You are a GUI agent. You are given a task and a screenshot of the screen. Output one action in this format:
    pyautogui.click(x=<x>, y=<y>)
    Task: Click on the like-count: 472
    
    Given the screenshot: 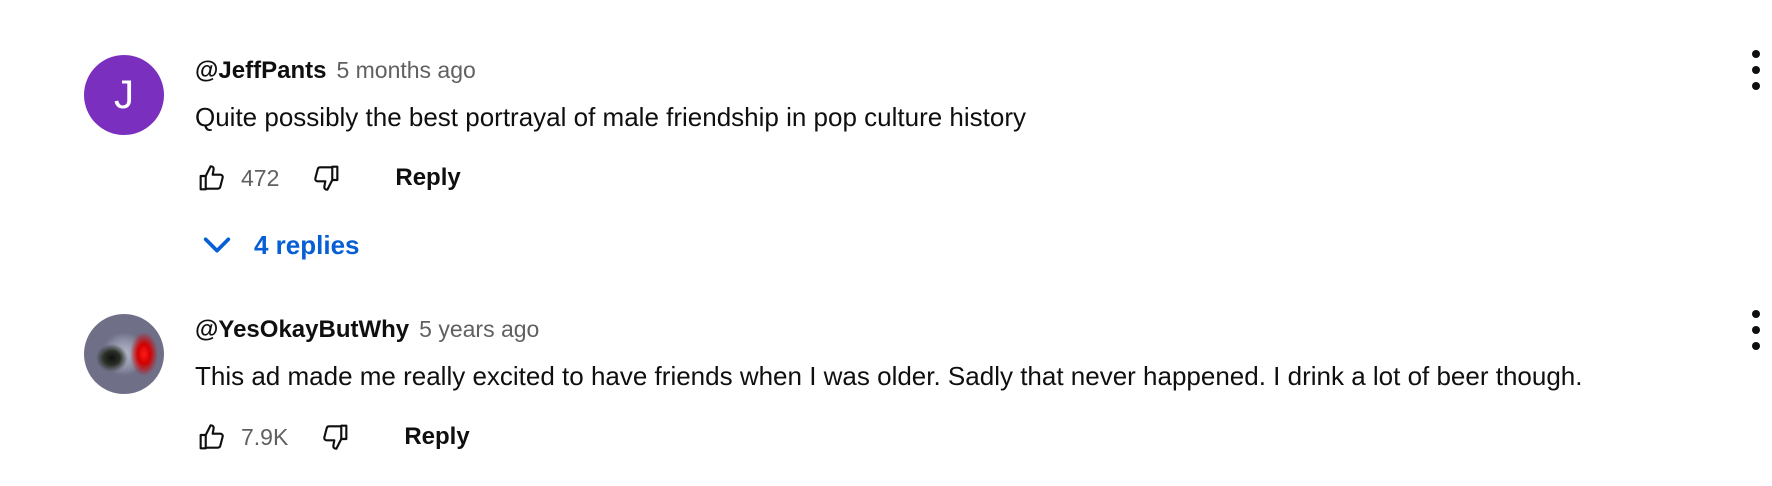 What is the action you would take?
    pyautogui.click(x=260, y=177)
    